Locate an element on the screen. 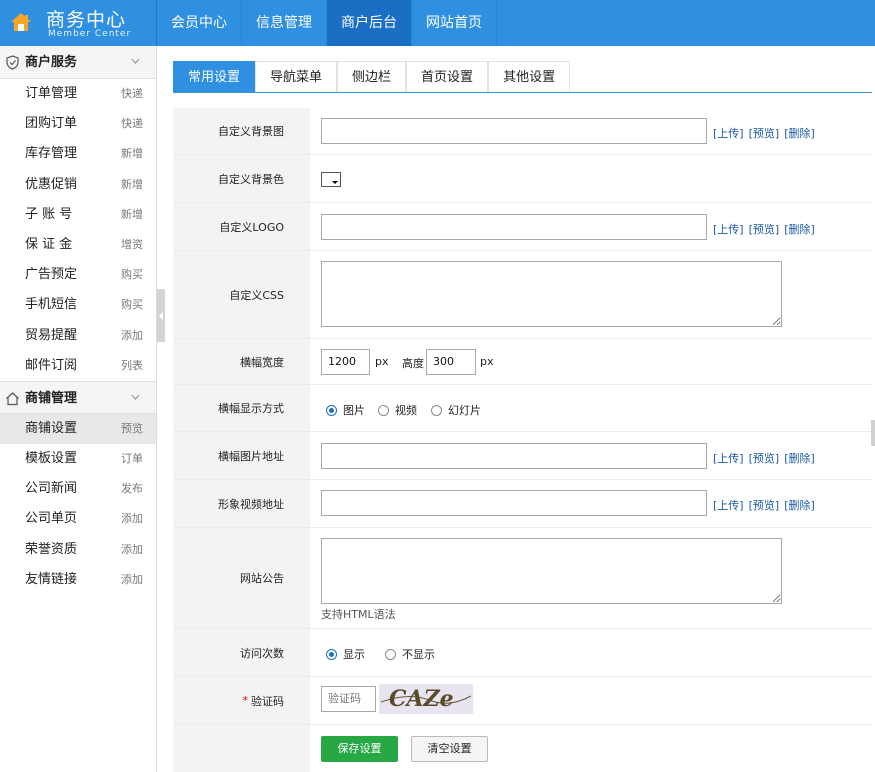 This screenshot has width=875, height=772. home-logo-icon is located at coordinates (21, 22).